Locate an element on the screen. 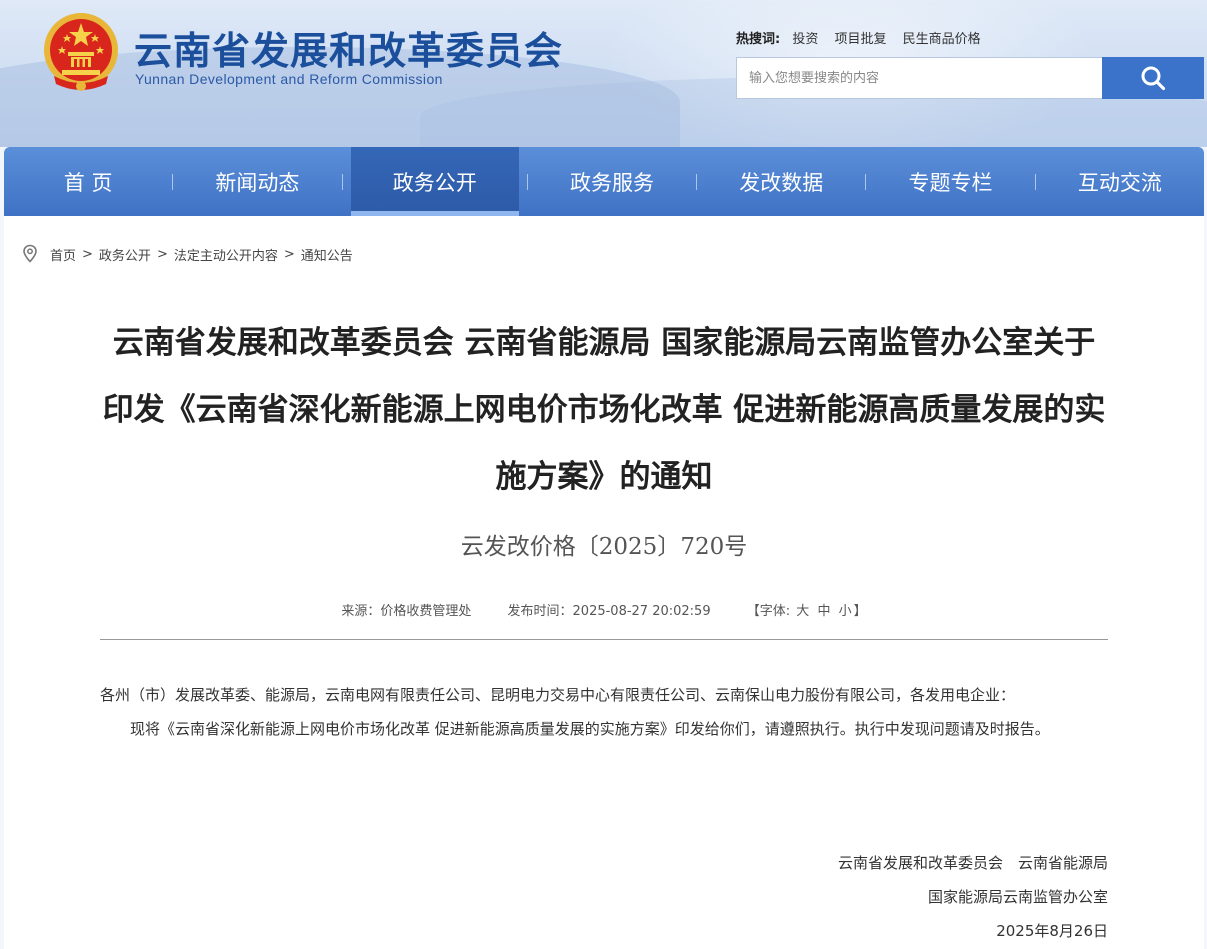 Image resolution: width=1207 pixels, height=949 pixels. site-subtitle: Yunnan Development and Reform Commission is located at coordinates (289, 79).